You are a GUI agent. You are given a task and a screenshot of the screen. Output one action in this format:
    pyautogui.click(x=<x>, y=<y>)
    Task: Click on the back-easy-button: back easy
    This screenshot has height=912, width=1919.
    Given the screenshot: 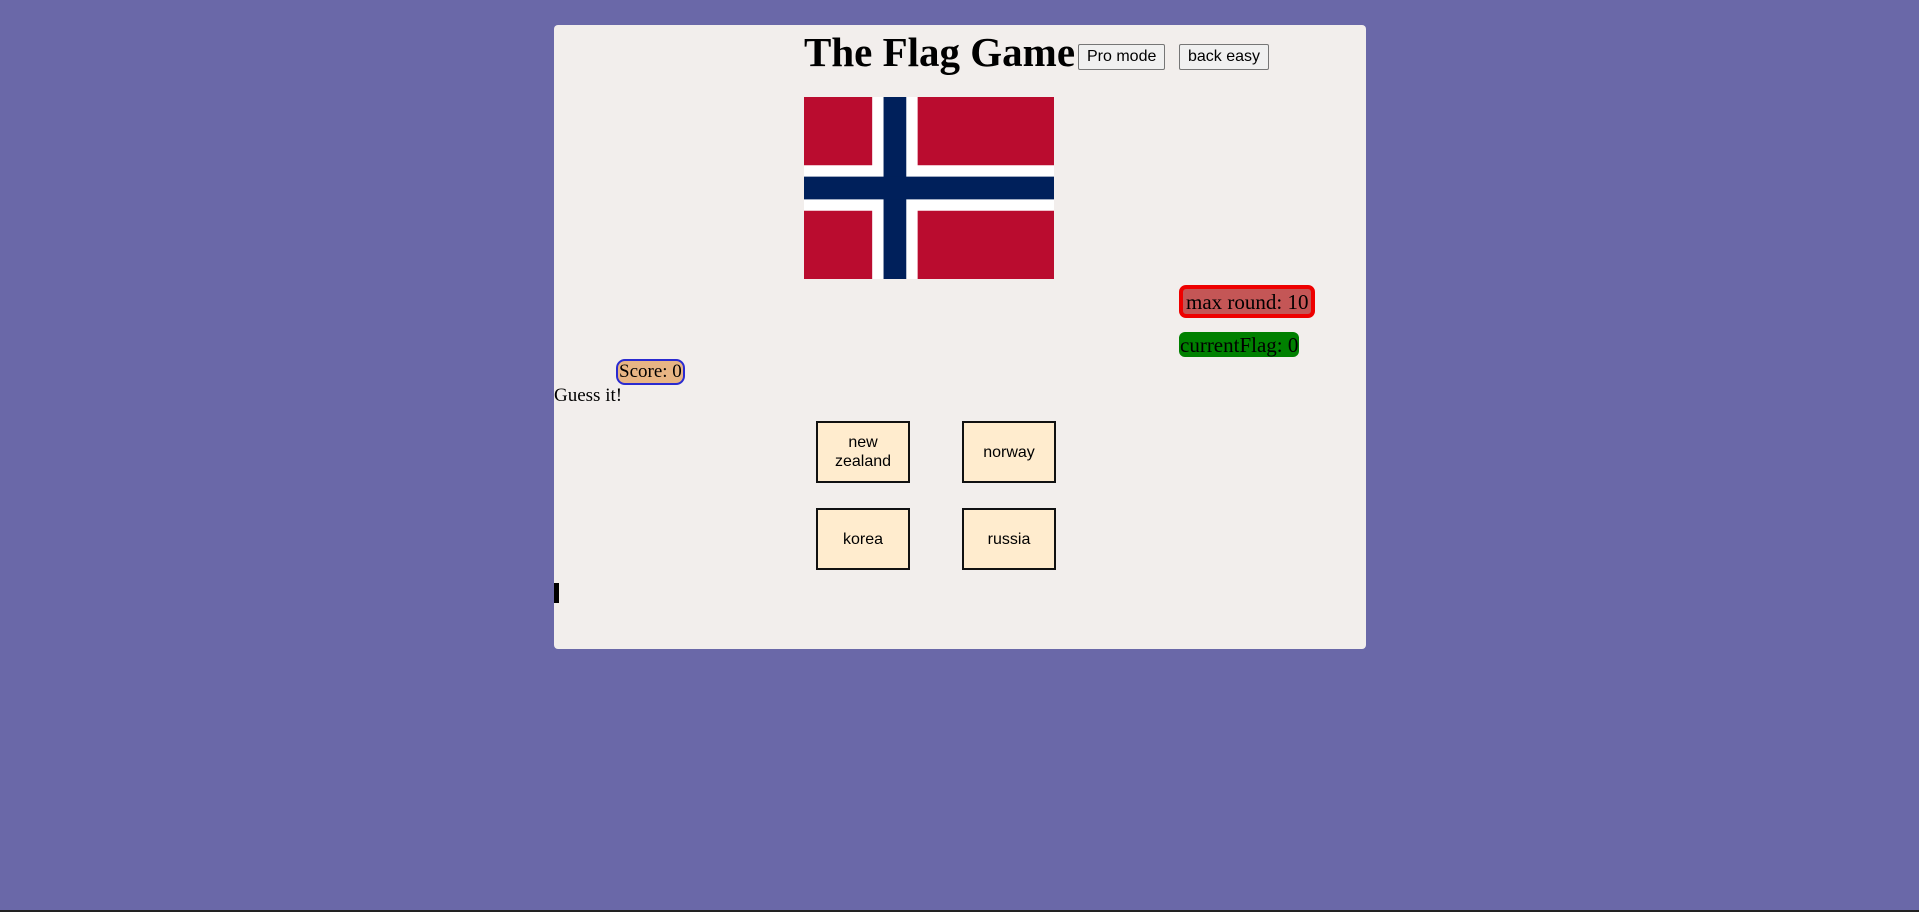 What is the action you would take?
    pyautogui.click(x=1224, y=57)
    